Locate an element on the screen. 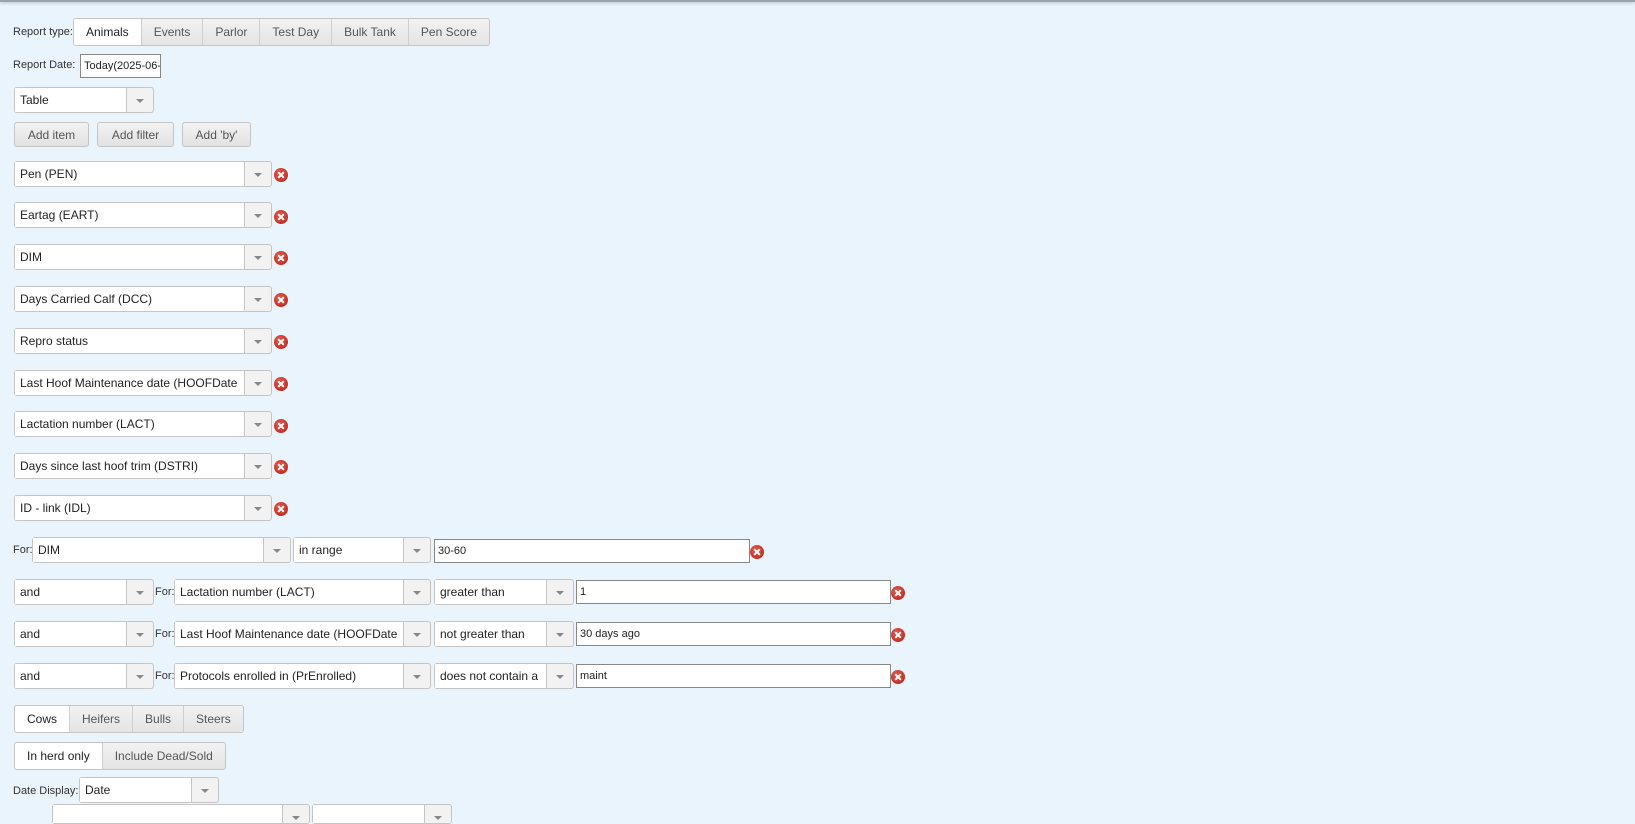 This screenshot has height=824, width=1635. item-select: Lactation number (LACT) is located at coordinates (143, 424).